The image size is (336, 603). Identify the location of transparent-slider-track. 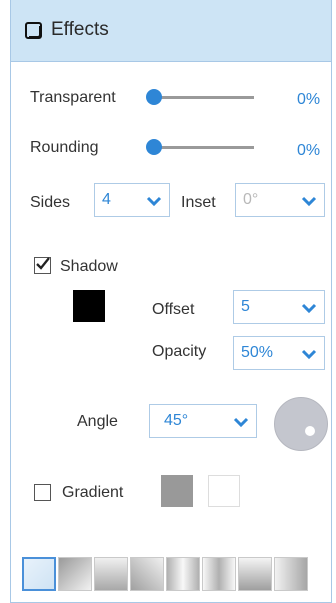
(203, 97).